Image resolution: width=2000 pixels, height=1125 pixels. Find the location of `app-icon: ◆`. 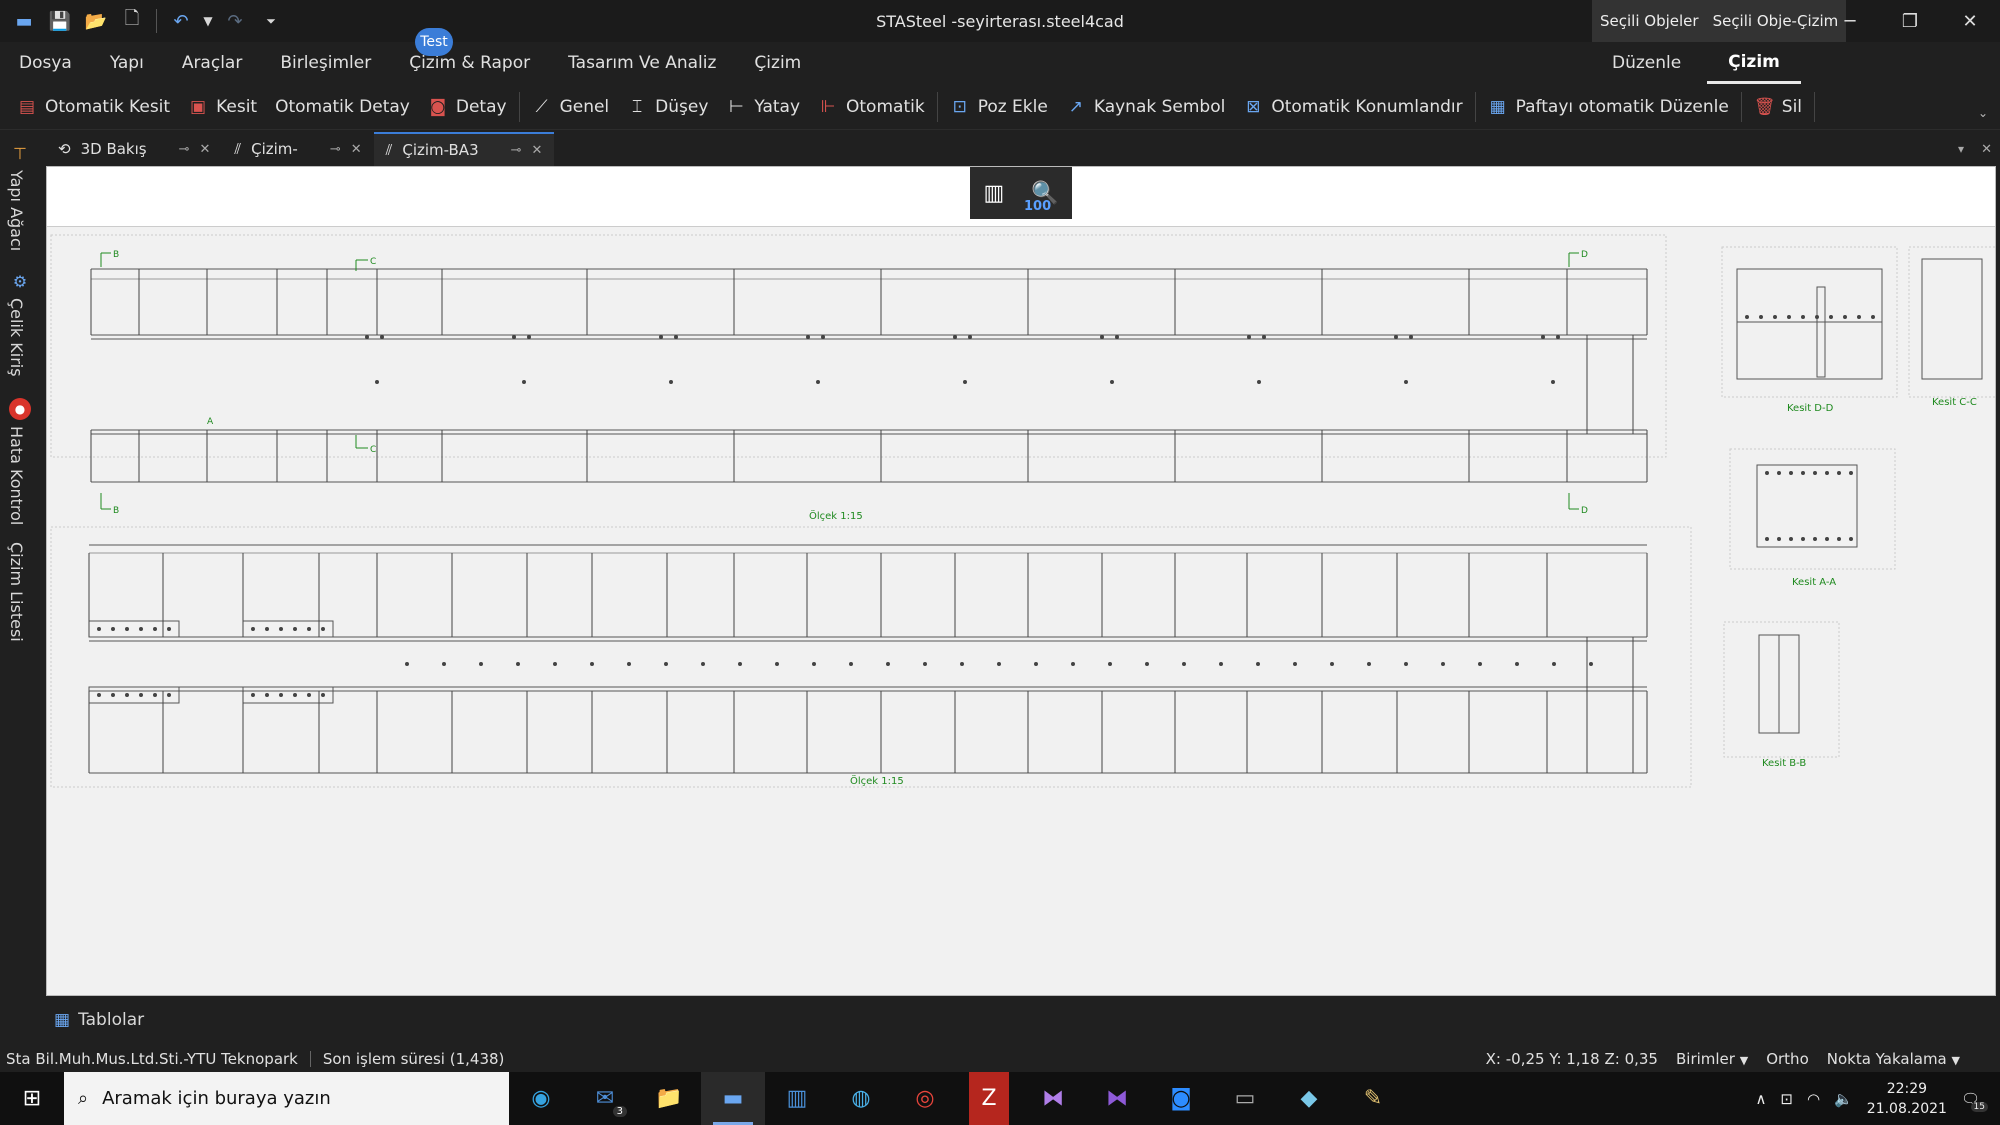

app-icon: ◆ is located at coordinates (1309, 1098).